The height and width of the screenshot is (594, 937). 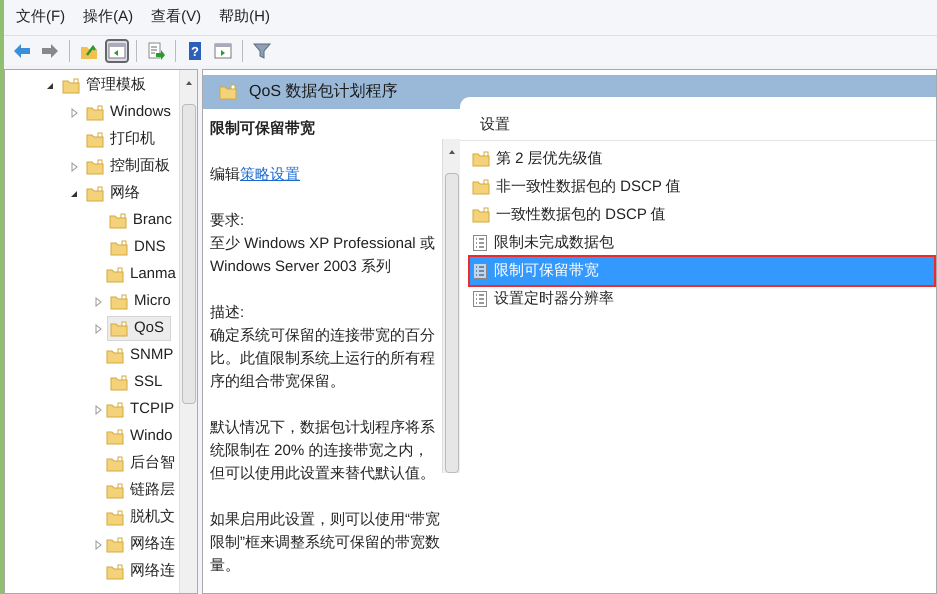 What do you see at coordinates (106, 85) in the screenshot?
I see `tree-item: 管理模板` at bounding box center [106, 85].